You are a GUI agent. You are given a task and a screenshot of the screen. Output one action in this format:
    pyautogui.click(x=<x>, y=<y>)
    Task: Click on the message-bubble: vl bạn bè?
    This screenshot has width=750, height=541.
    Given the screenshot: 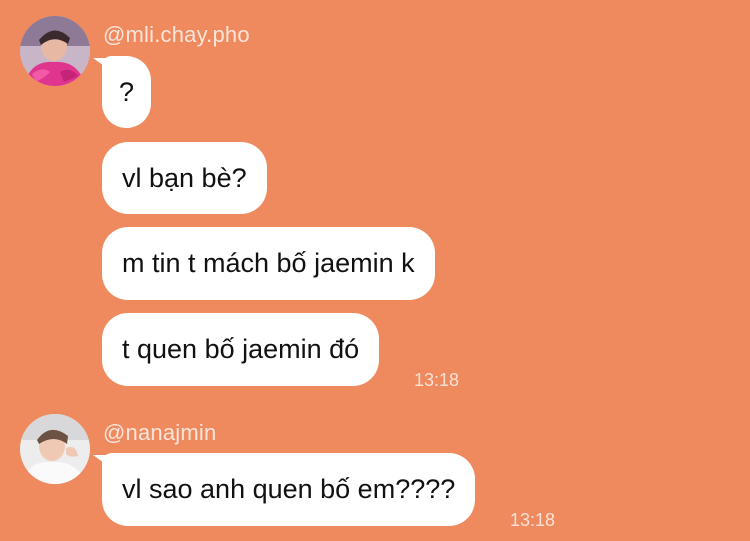 What is the action you would take?
    pyautogui.click(x=184, y=178)
    